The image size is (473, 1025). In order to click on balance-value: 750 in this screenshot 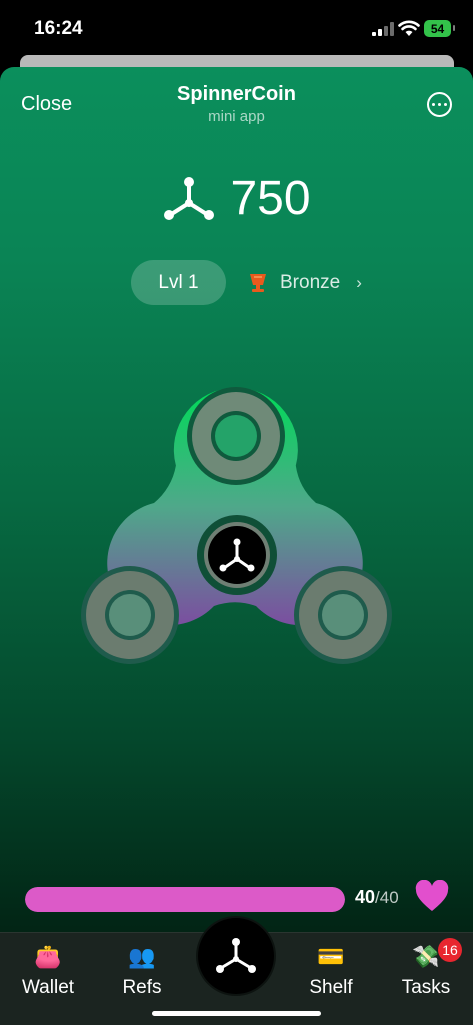, I will do `click(270, 198)`.